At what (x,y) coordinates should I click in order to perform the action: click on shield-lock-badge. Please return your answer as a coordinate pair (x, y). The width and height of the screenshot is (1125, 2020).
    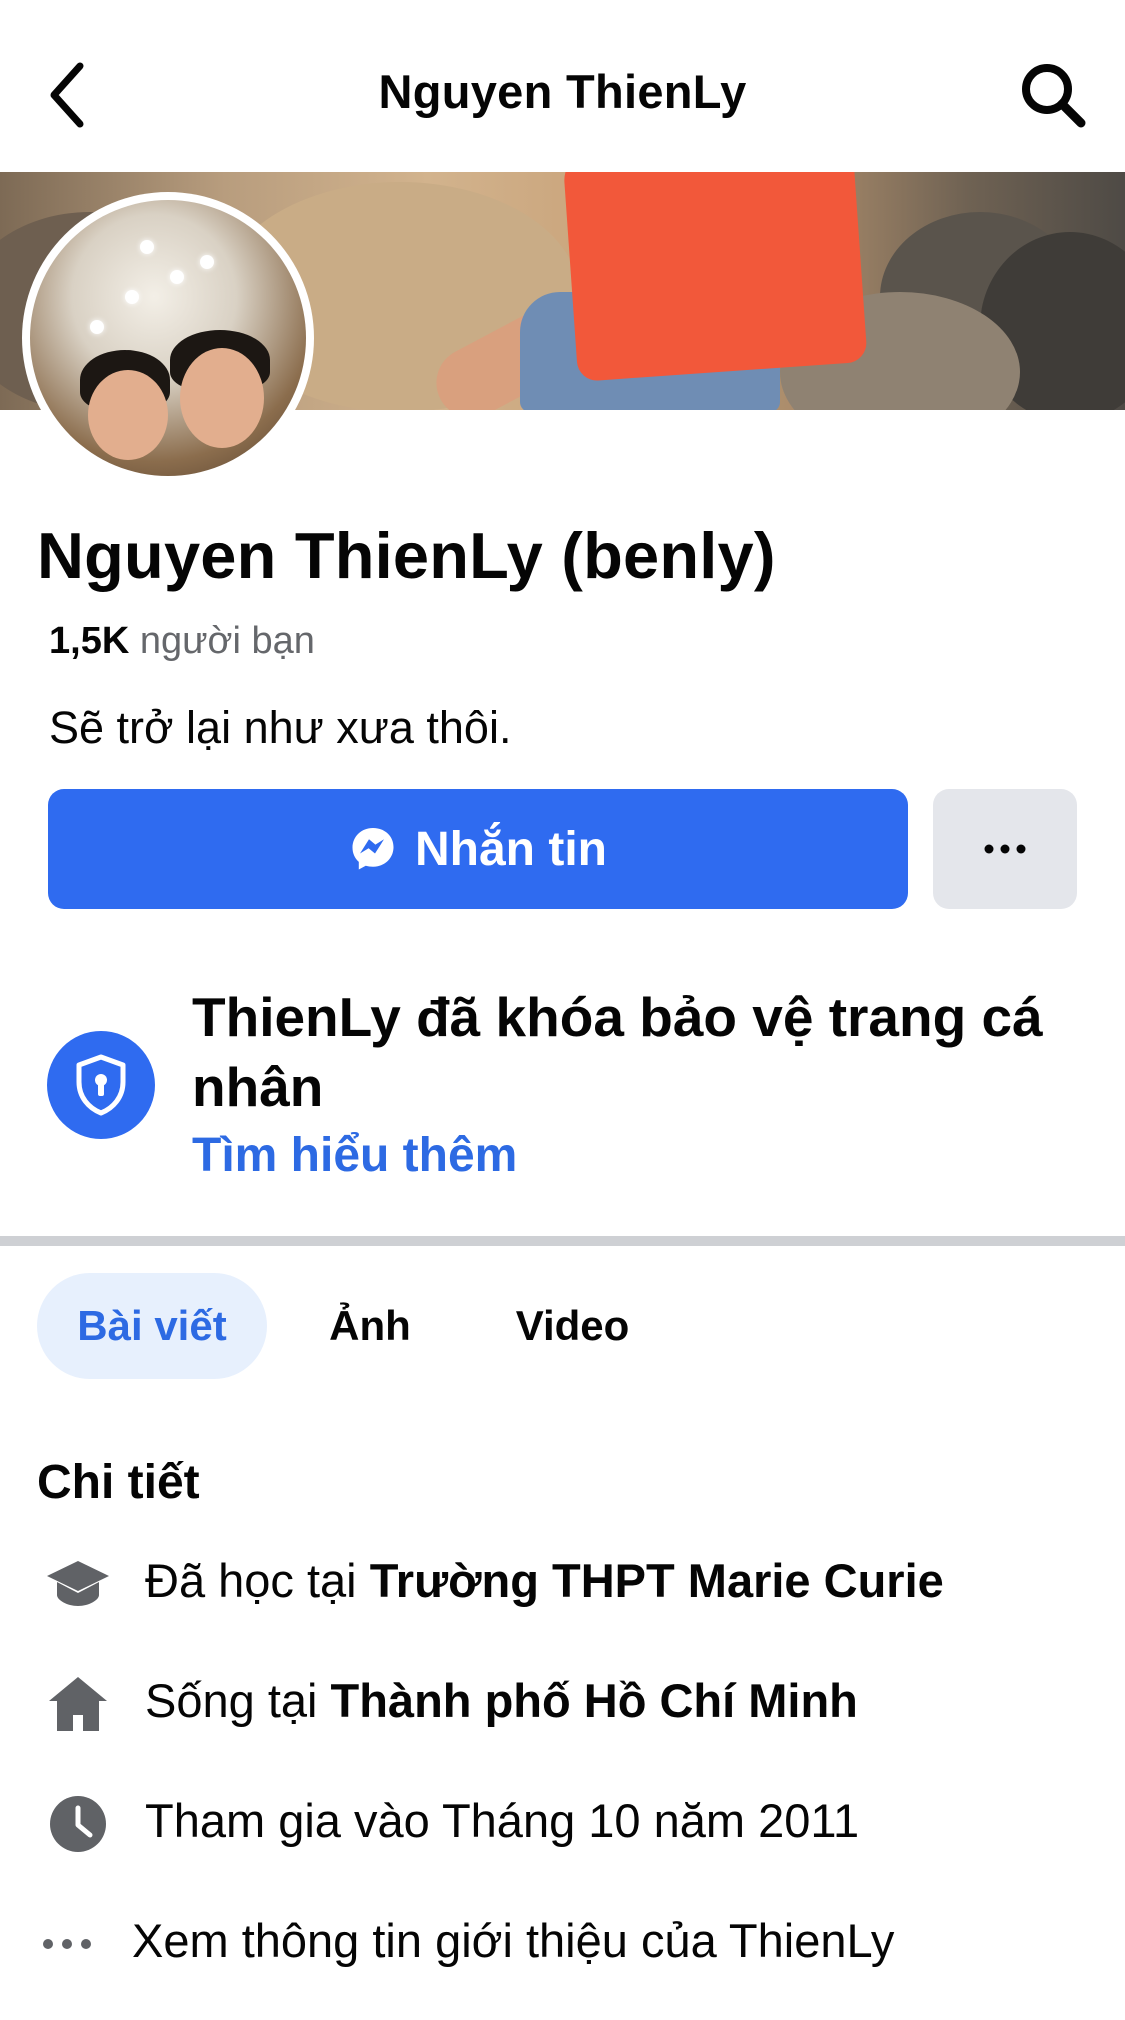
    Looking at the image, I should click on (101, 1085).